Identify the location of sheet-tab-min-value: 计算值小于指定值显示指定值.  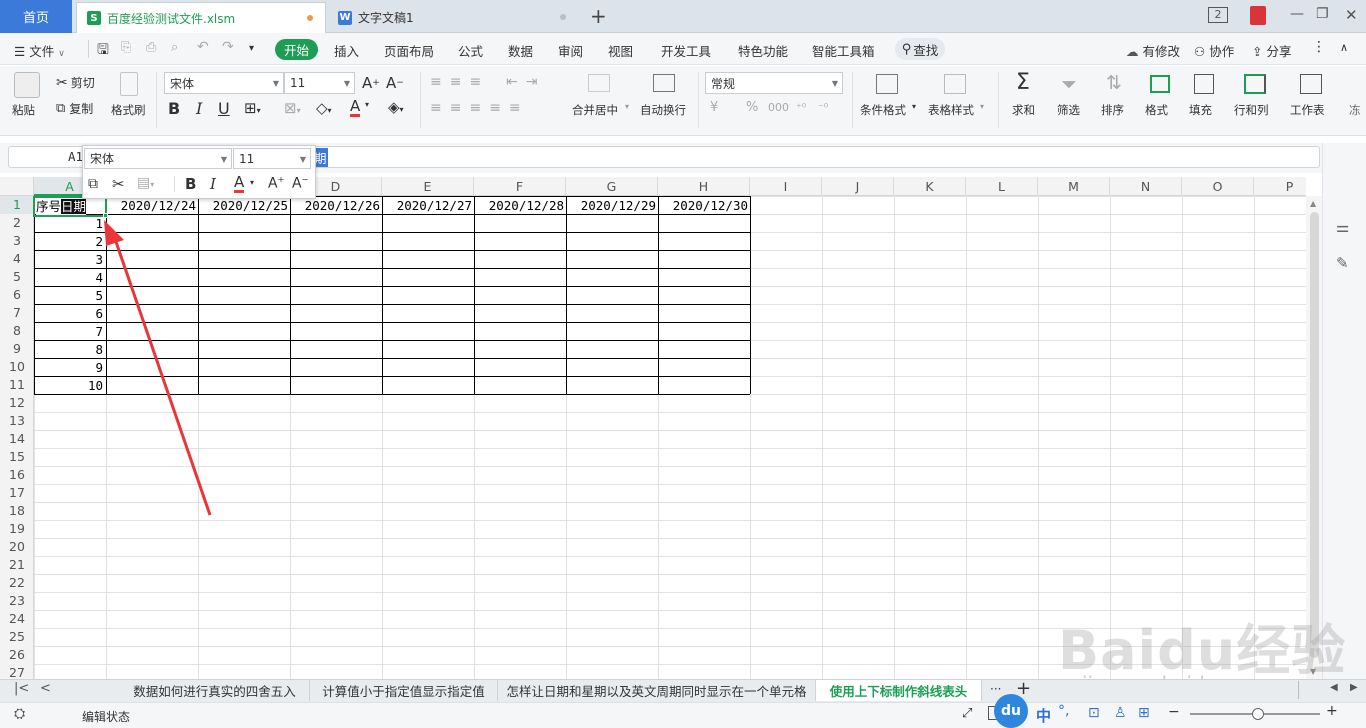
(404, 690).